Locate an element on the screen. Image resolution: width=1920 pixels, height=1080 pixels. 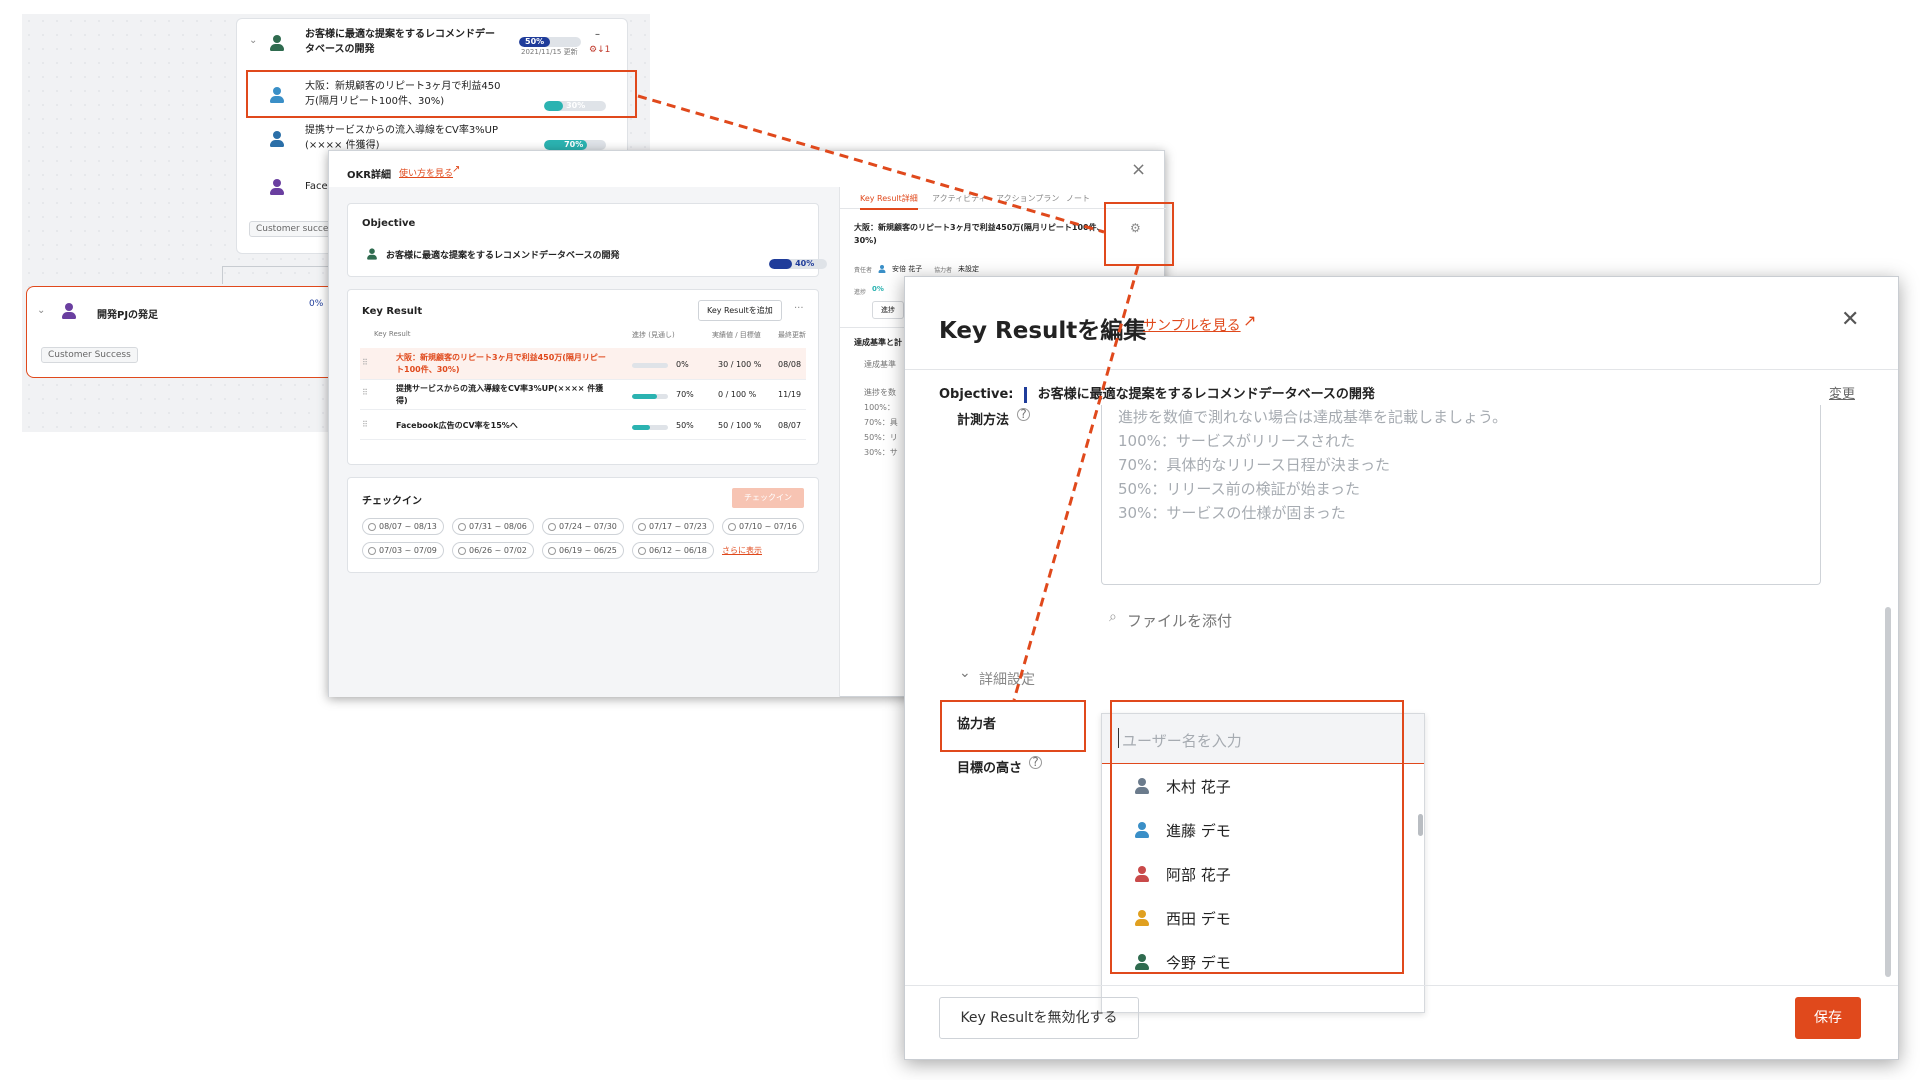
annotation-arrows is located at coordinates (888, 397).